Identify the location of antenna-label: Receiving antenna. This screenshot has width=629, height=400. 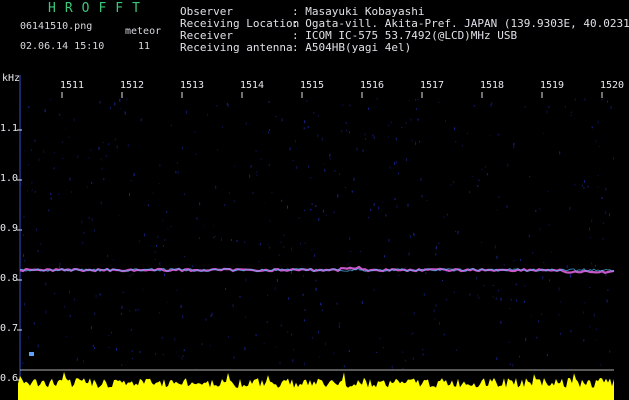
(236, 47).